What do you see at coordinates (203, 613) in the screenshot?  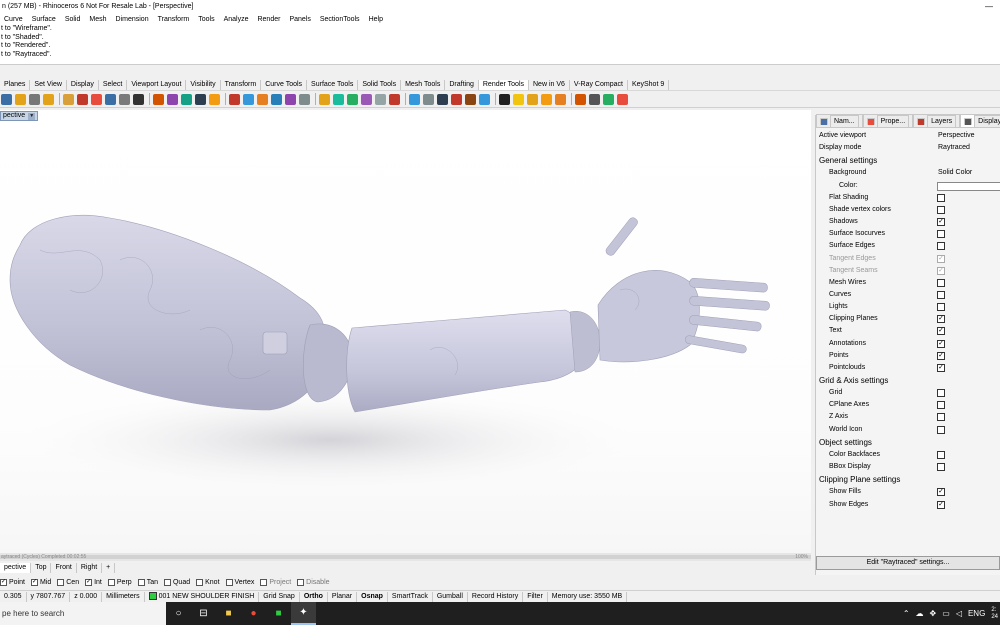 I see `task-view-icon: ⊟` at bounding box center [203, 613].